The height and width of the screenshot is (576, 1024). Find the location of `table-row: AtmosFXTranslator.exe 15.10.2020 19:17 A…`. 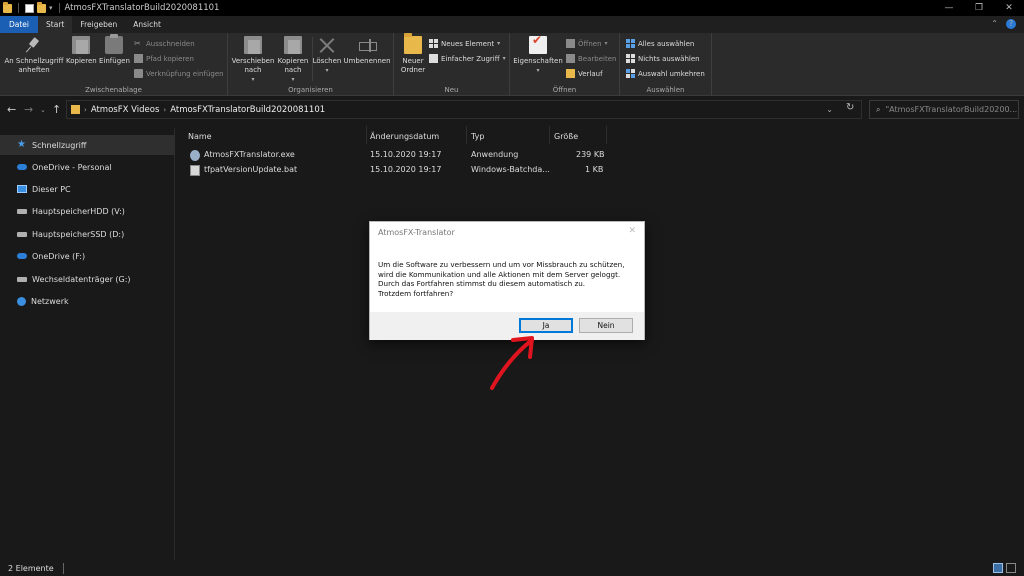

table-row: AtmosFXTranslator.exe 15.10.2020 19:17 A… is located at coordinates (399, 156).